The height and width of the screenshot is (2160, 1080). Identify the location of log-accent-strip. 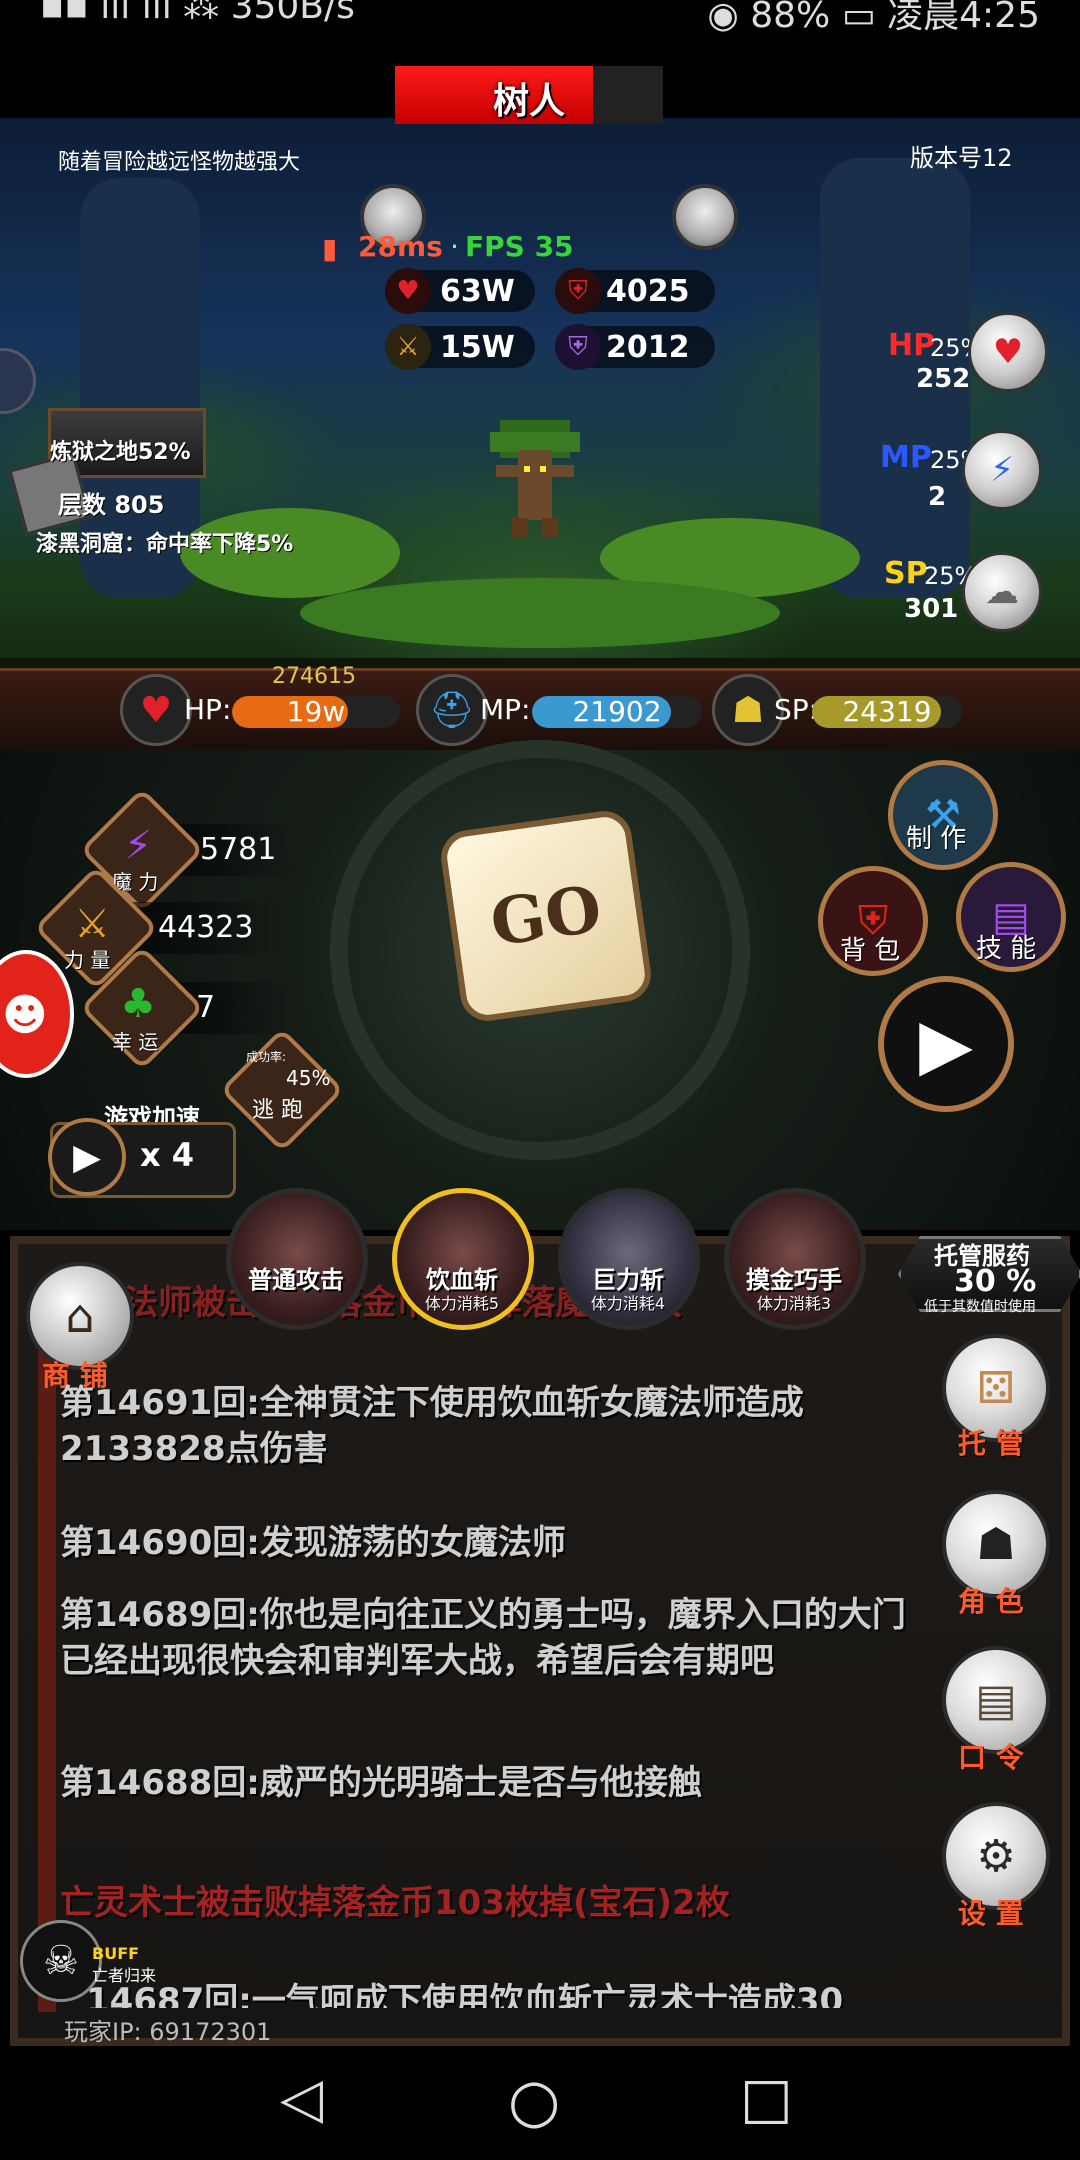
(47, 1654).